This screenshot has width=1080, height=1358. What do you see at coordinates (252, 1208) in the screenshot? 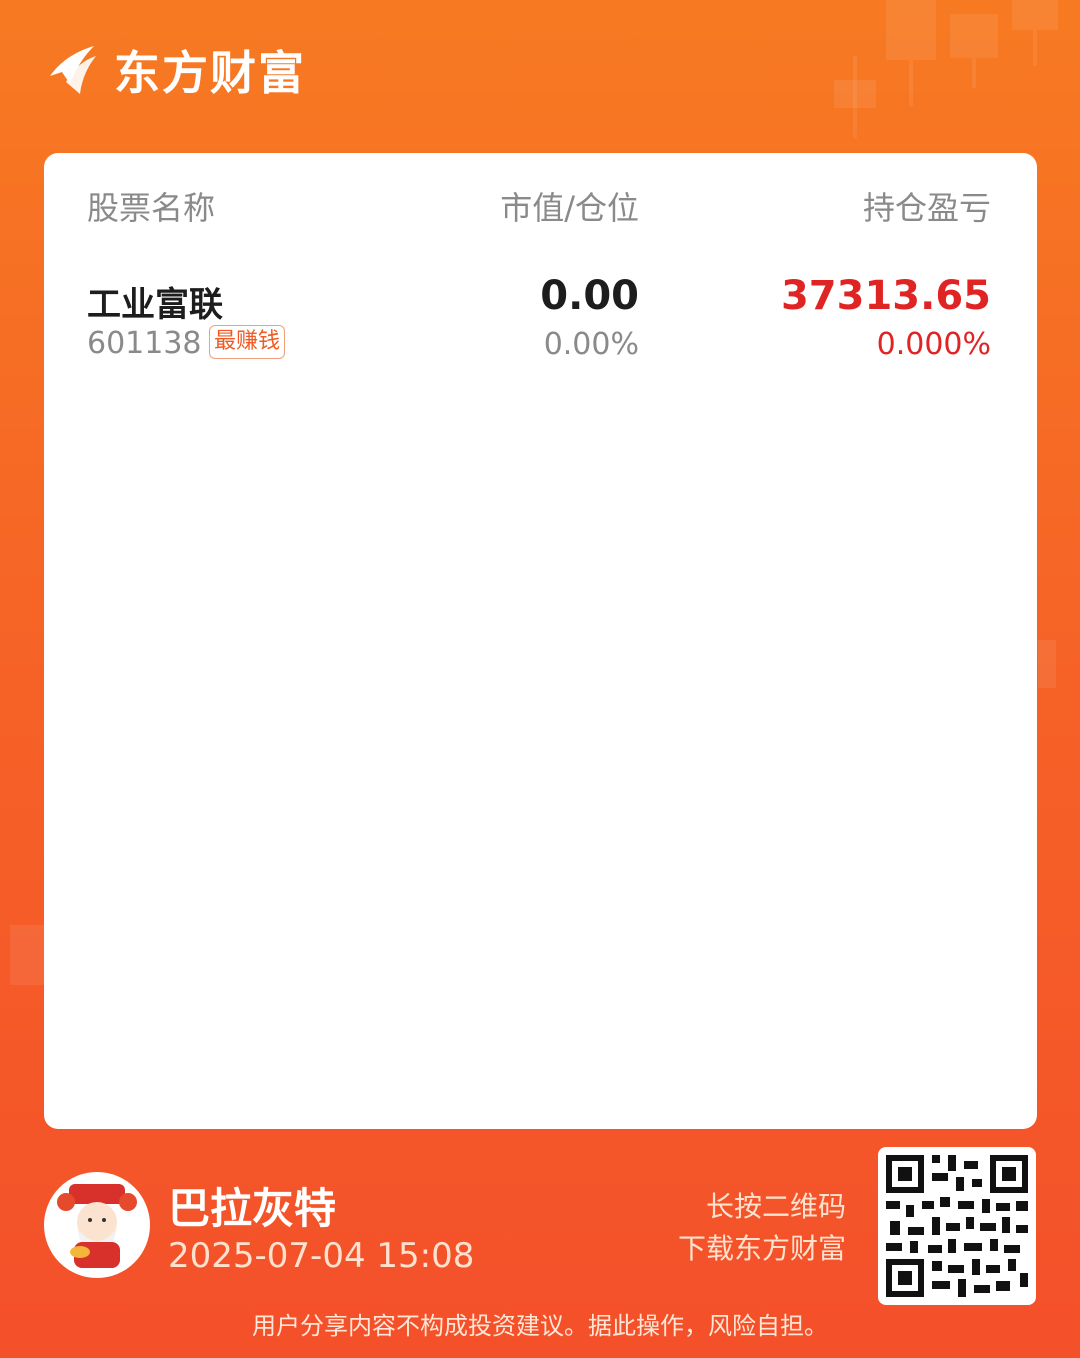
I see `user-name: 巴拉灰特` at bounding box center [252, 1208].